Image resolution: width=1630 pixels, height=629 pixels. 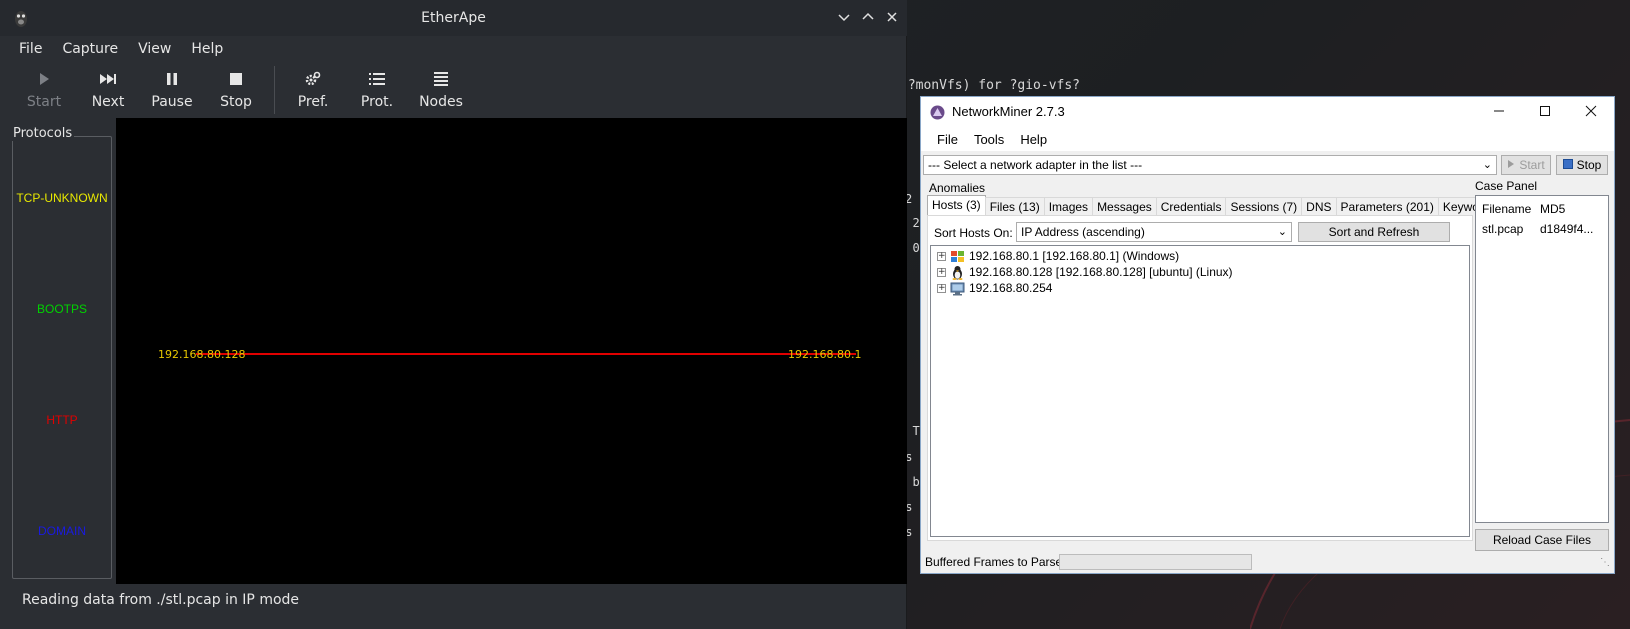 What do you see at coordinates (377, 91) in the screenshot?
I see `protocols-button: Prot.` at bounding box center [377, 91].